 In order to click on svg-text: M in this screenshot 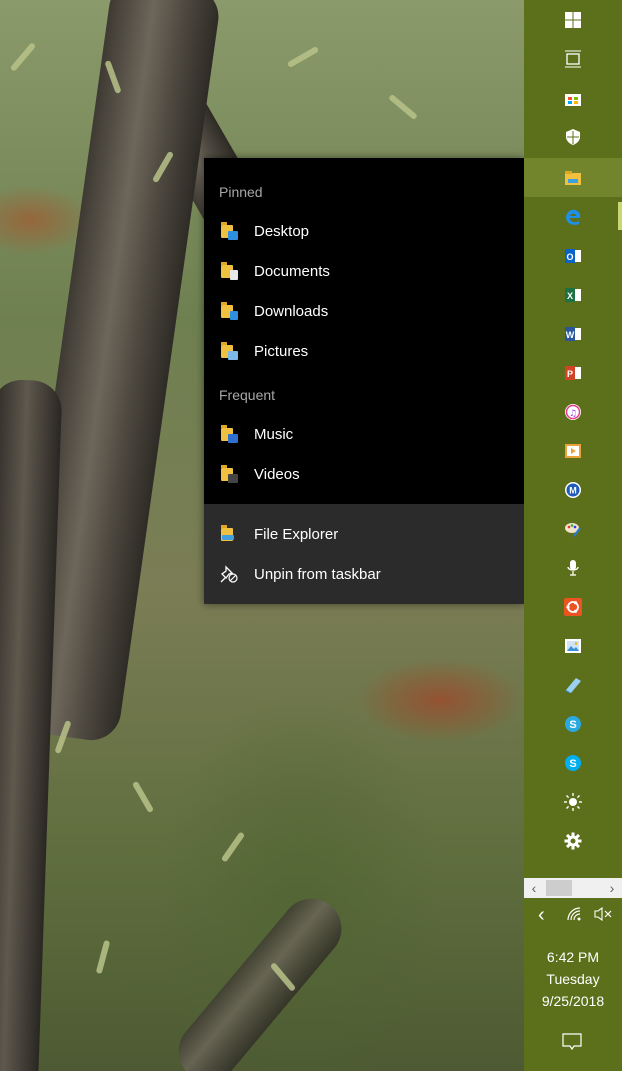, I will do `click(573, 490)`.